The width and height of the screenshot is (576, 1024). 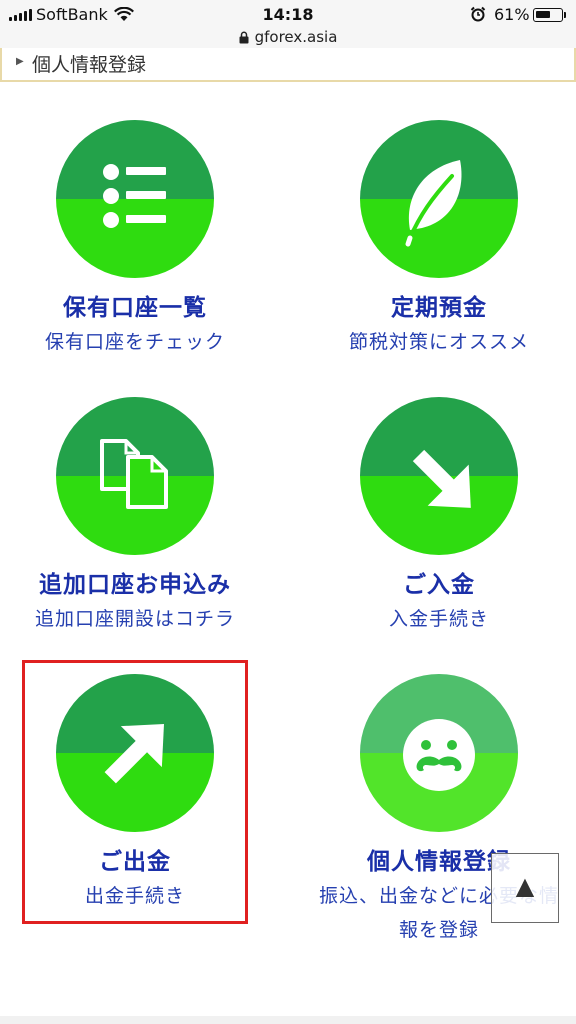 What do you see at coordinates (89, 65) in the screenshot?
I see `breadcrumb-label: 個人情報登録` at bounding box center [89, 65].